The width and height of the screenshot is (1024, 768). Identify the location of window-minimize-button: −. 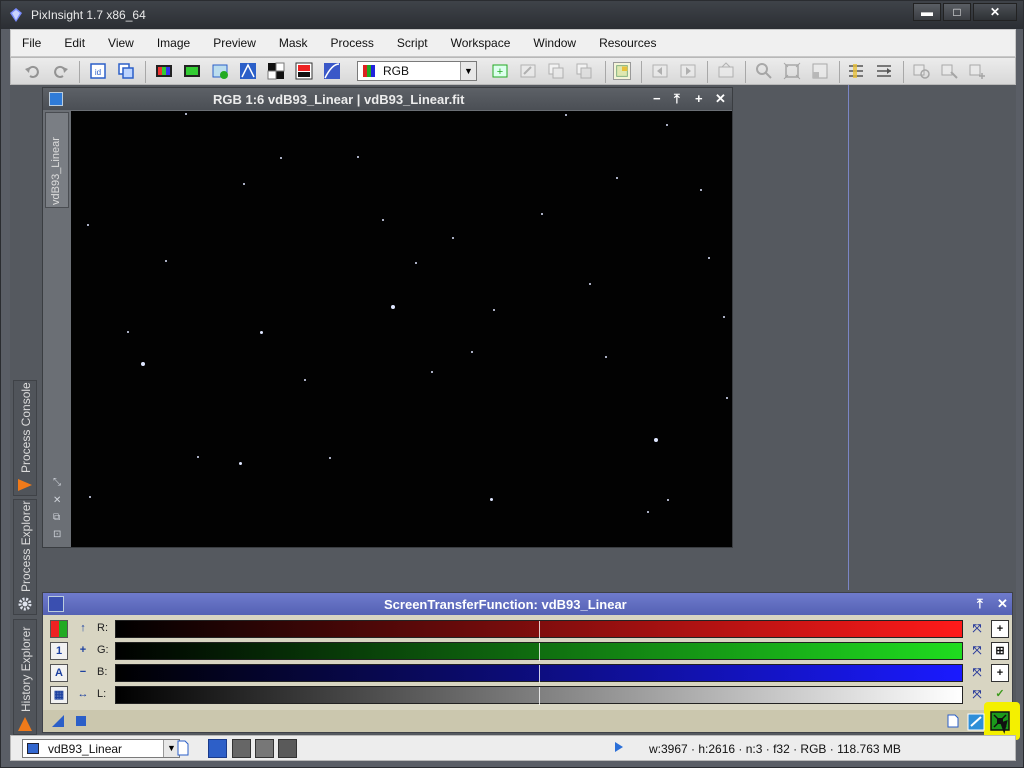
(657, 98).